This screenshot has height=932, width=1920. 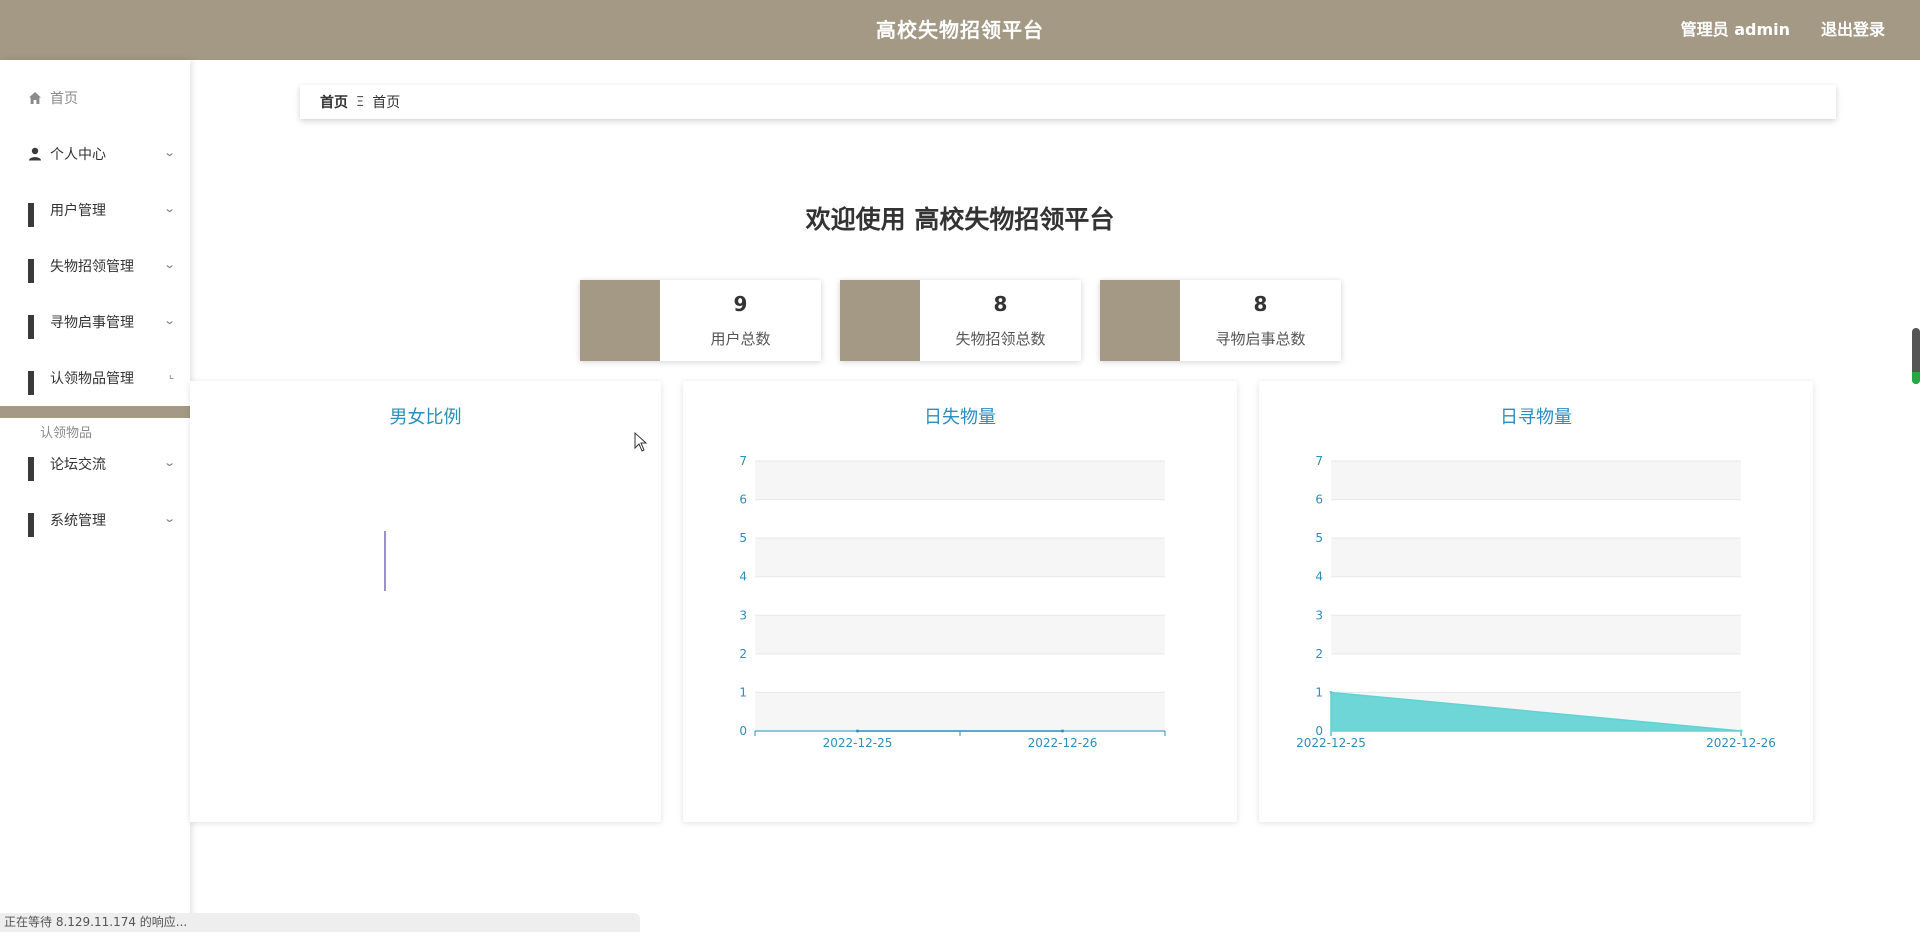 What do you see at coordinates (78, 155) in the screenshot?
I see `sidebar-item-label: 个人中心` at bounding box center [78, 155].